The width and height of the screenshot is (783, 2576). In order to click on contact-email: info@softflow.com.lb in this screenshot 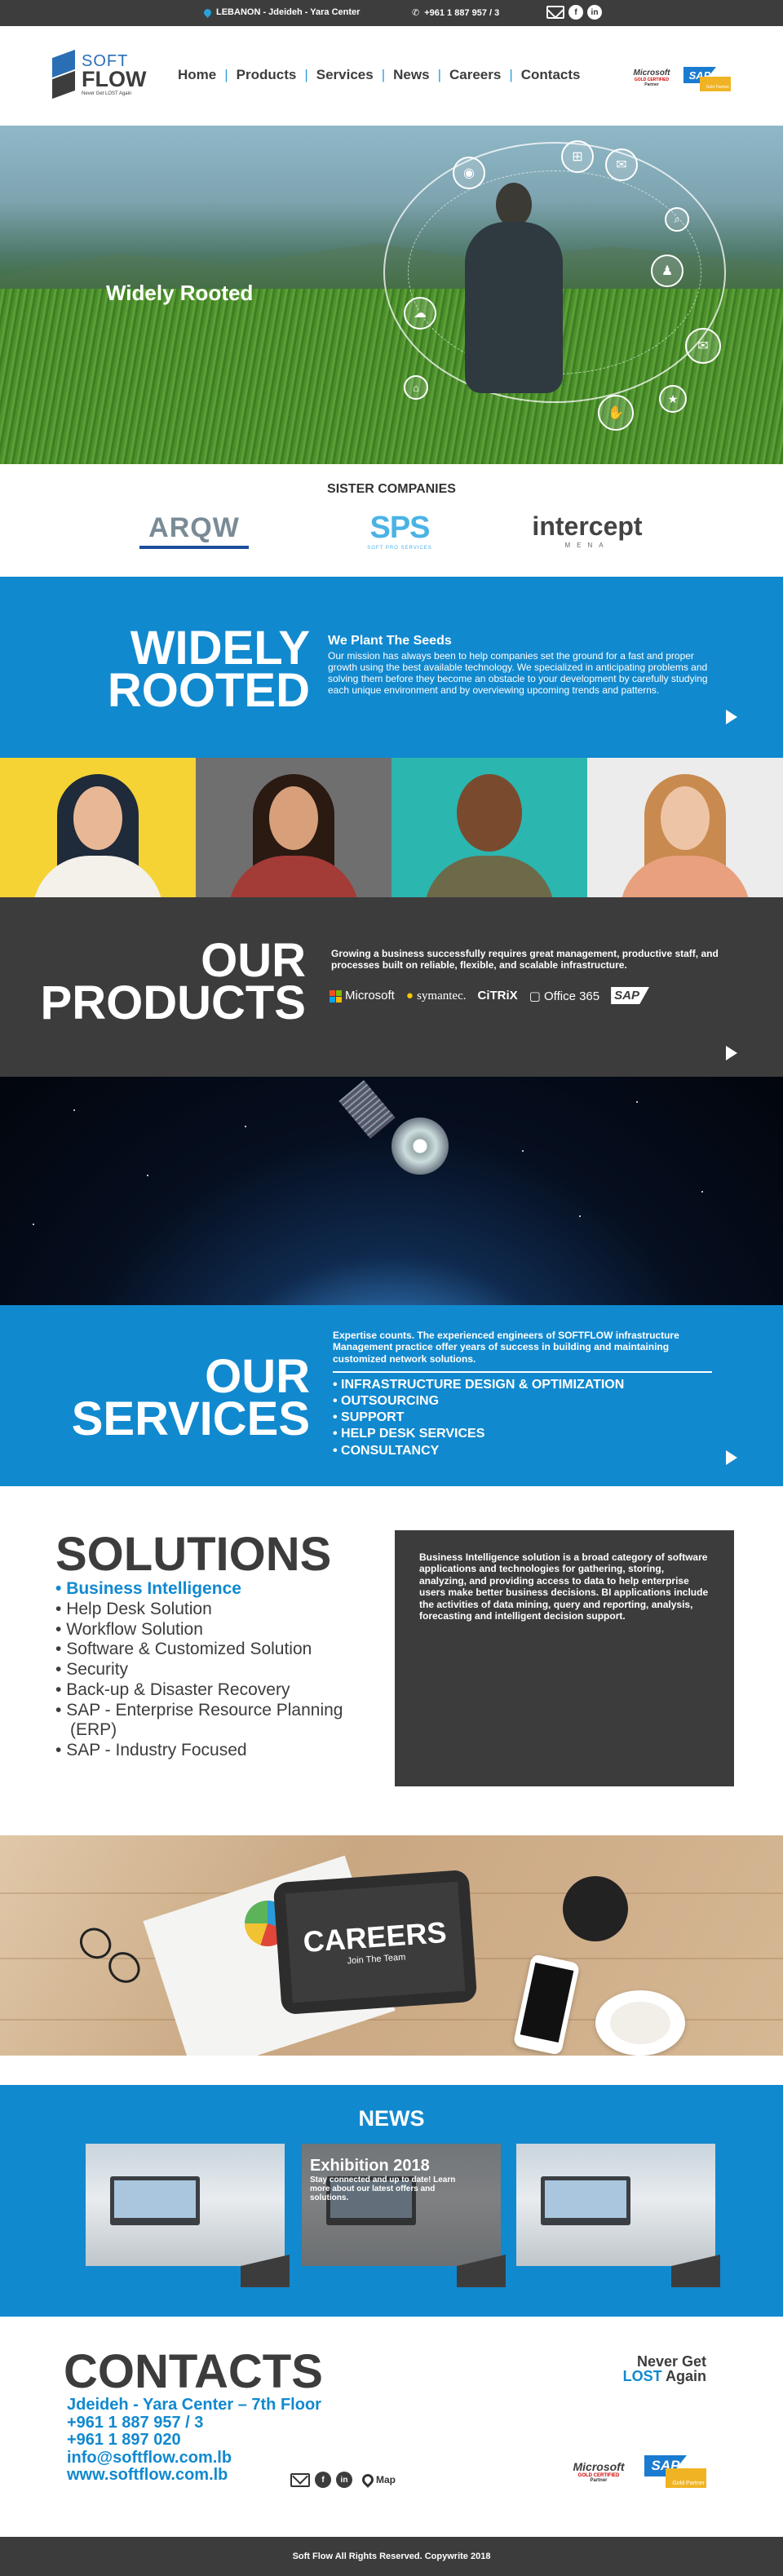, I will do `click(194, 2458)`.